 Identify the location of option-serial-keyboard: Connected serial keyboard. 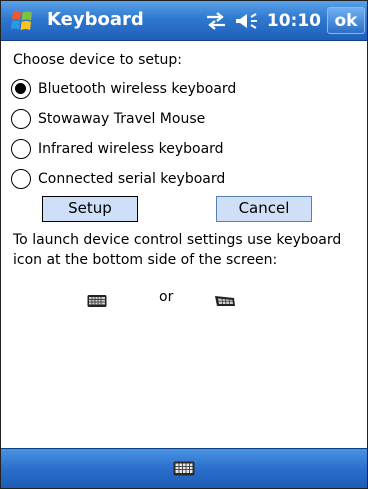
(118, 179).